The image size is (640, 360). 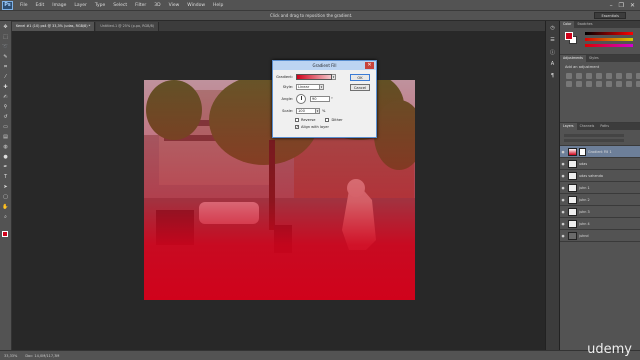 I want to click on zoom-tool-icon: ⌕, so click(x=6, y=217).